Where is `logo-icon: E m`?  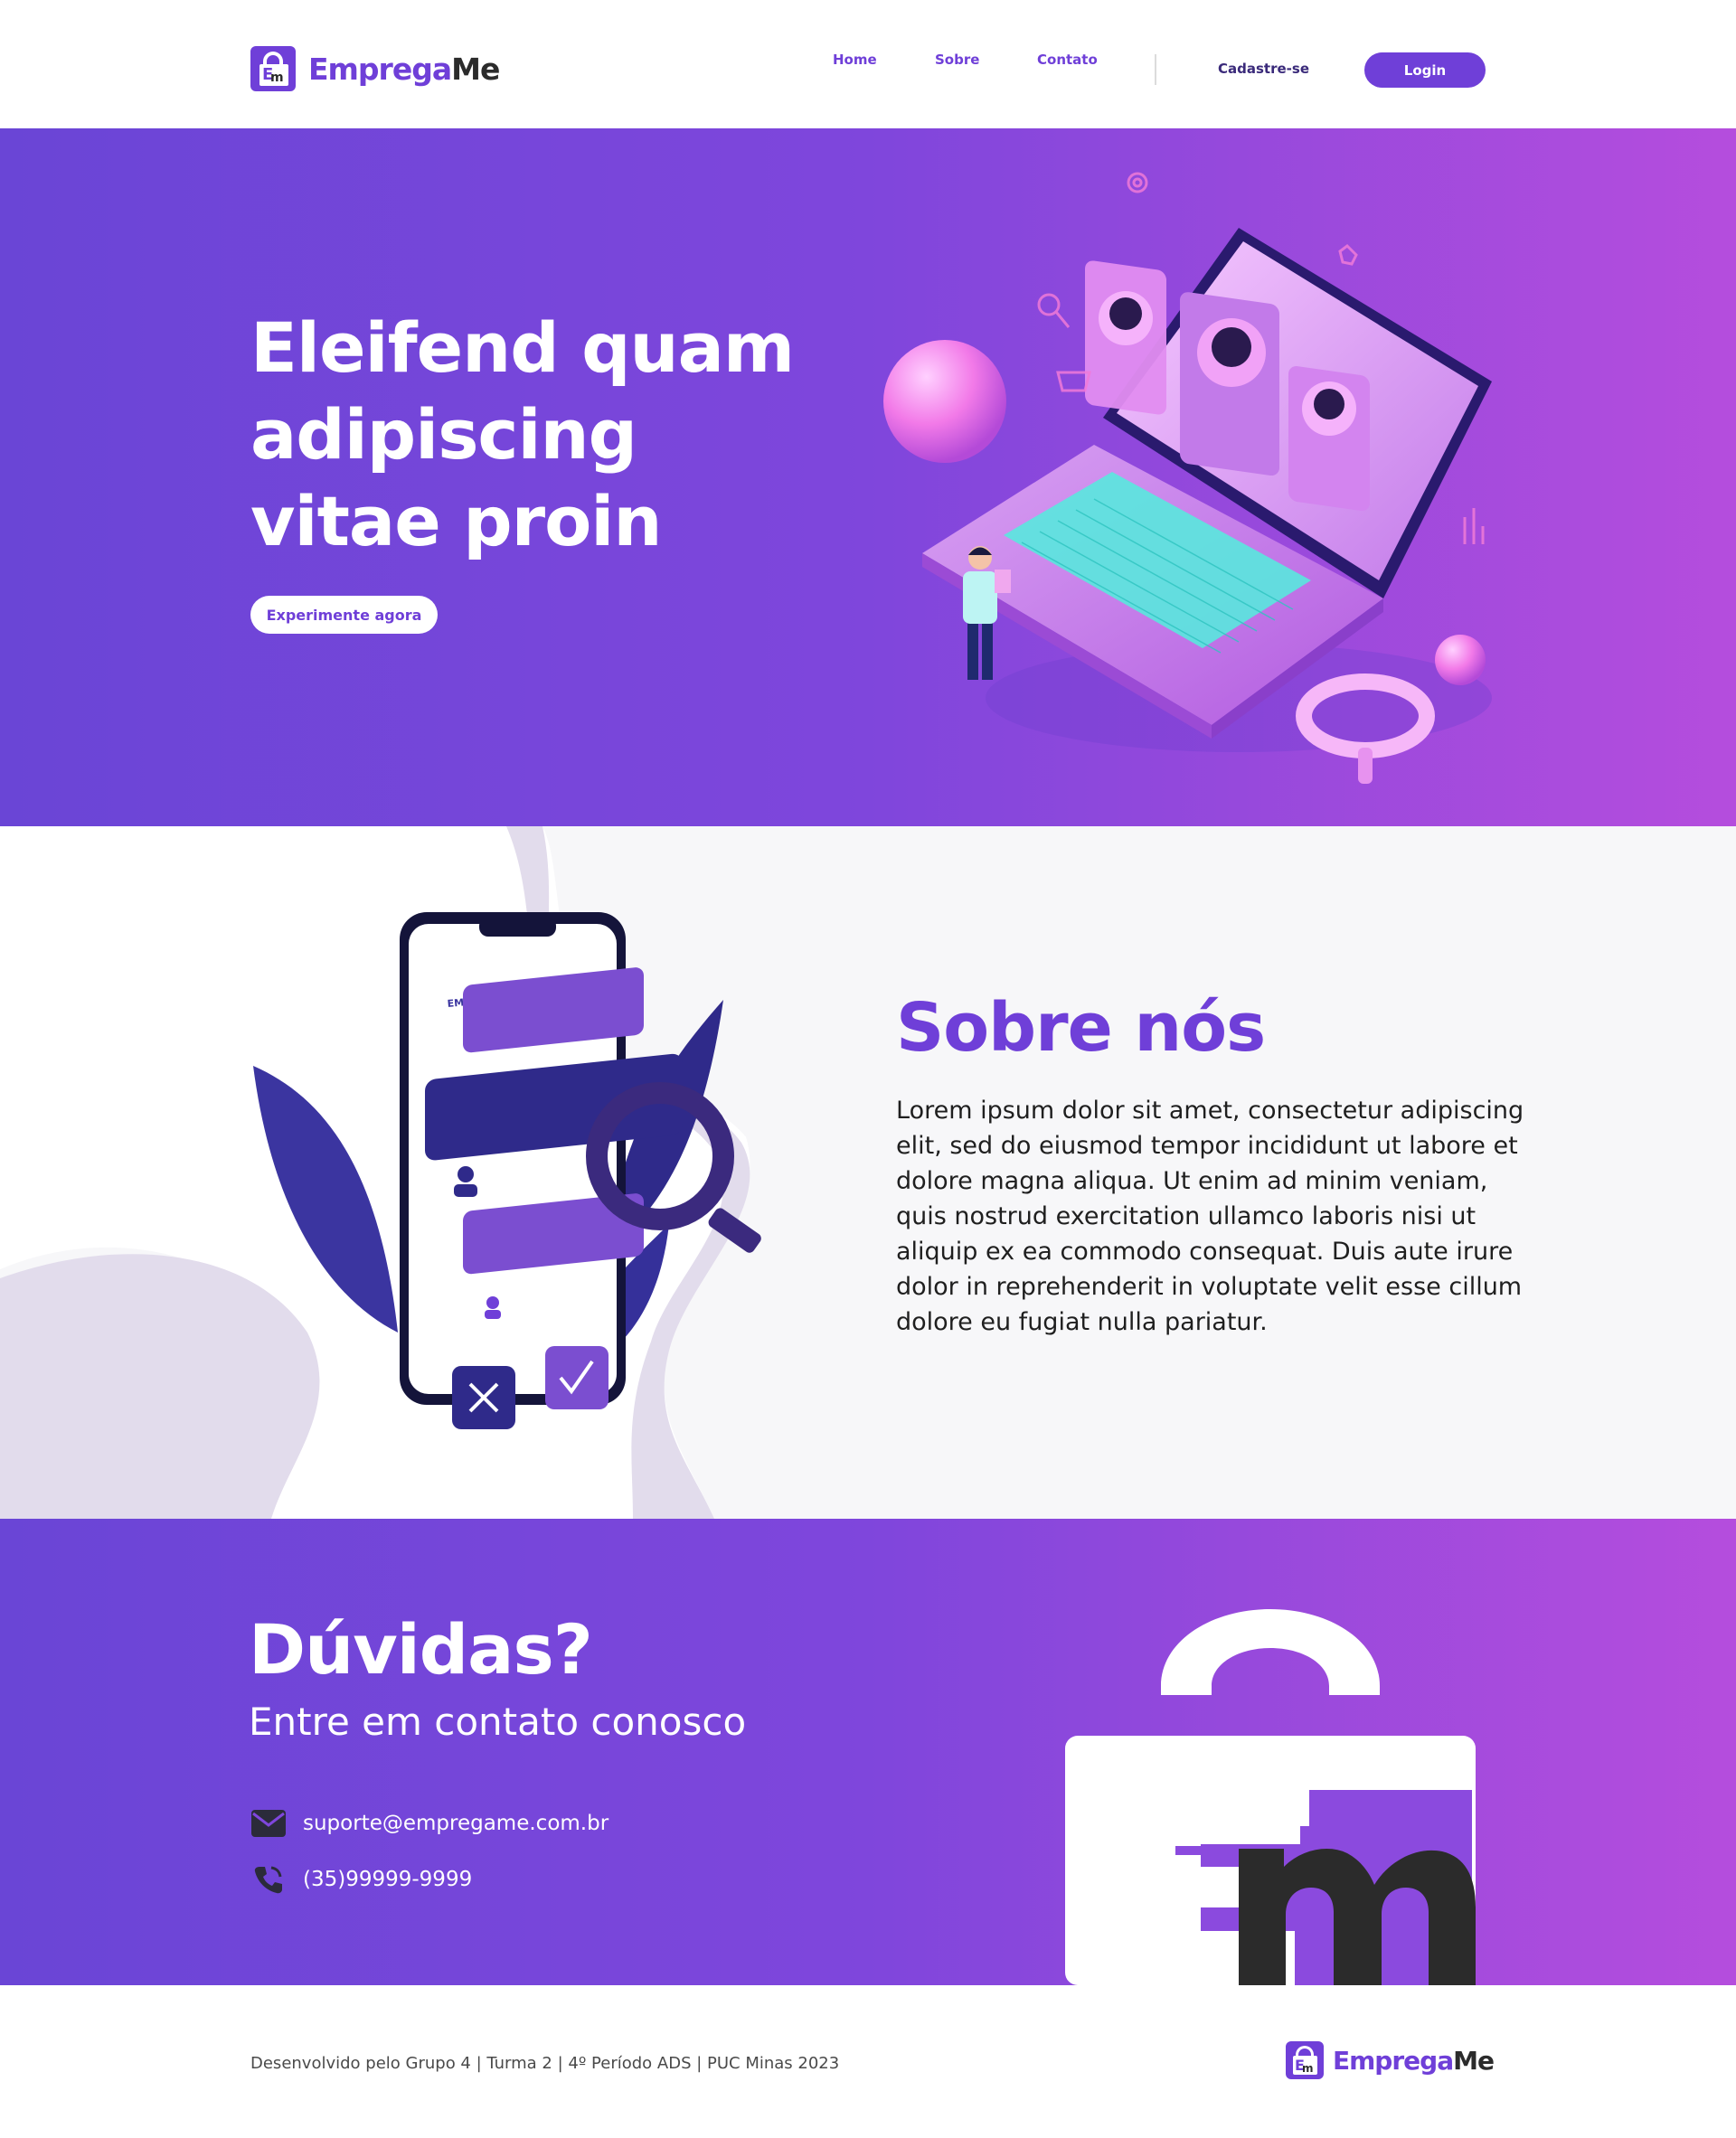 logo-icon: E m is located at coordinates (273, 69).